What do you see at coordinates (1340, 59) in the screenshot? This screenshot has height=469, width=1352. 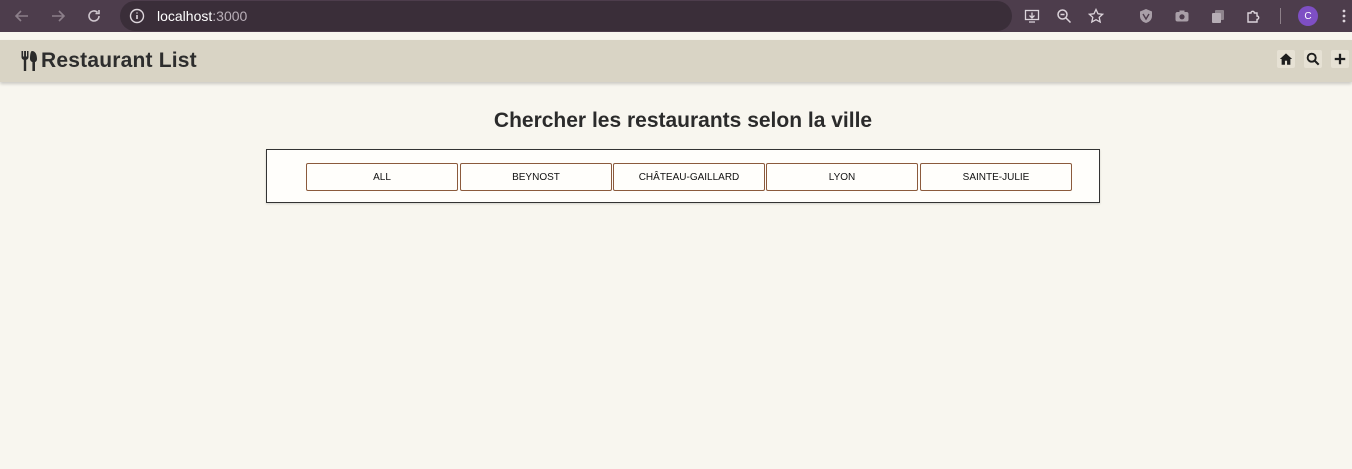 I see `plus-icon` at bounding box center [1340, 59].